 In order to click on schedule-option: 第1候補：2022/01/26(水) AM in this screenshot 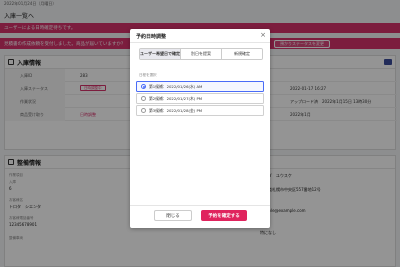, I will do `click(200, 86)`.